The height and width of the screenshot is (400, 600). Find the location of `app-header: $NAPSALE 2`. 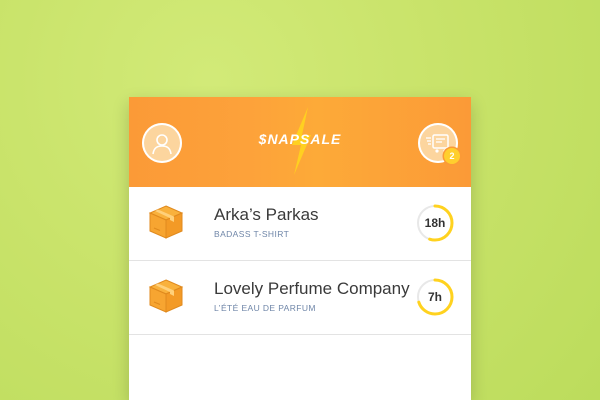

app-header: $NAPSALE 2 is located at coordinates (300, 142).